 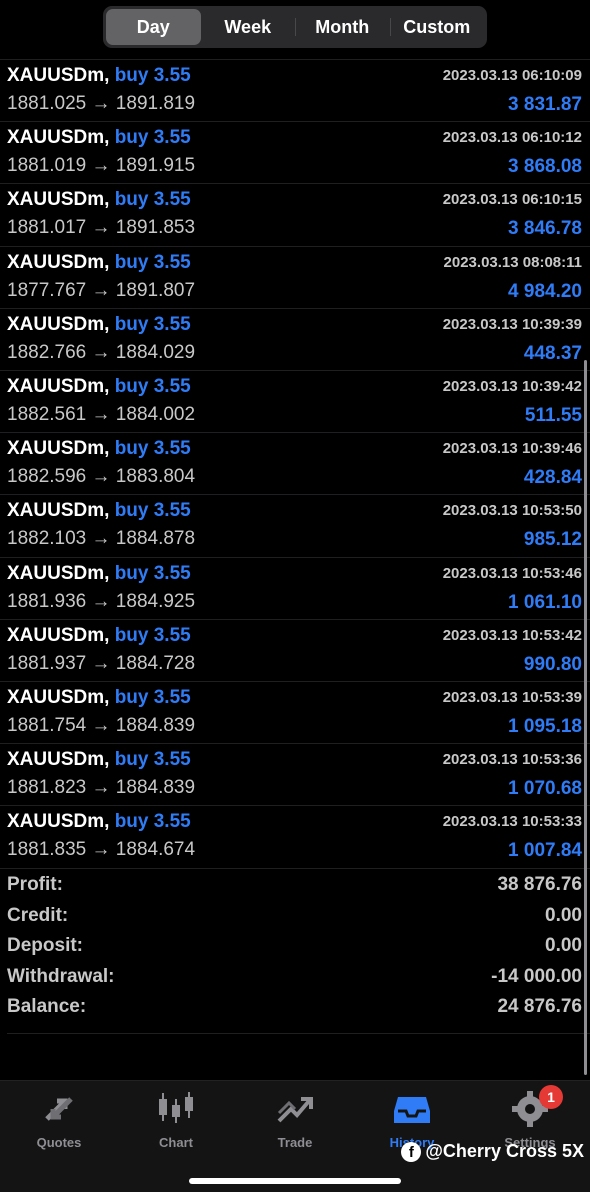 I want to click on tab-chart: Chart, so click(x=176, y=1119).